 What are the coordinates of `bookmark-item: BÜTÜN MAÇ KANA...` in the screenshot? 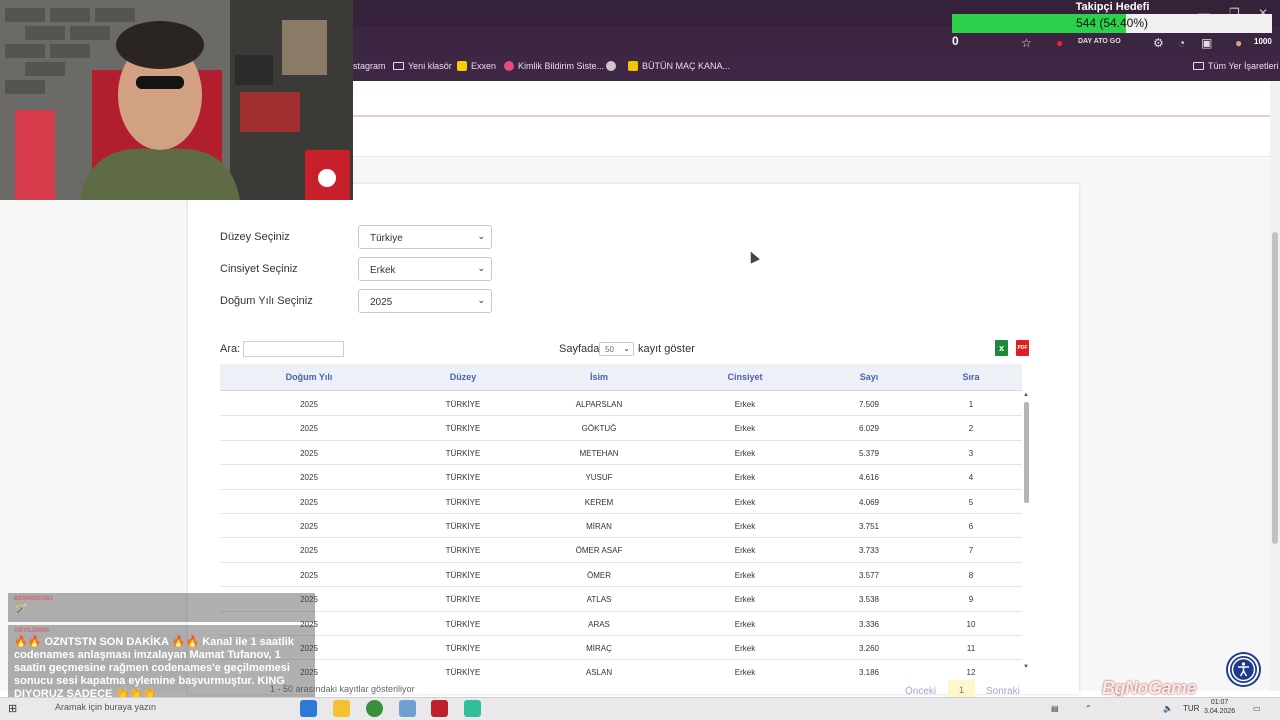 It's located at (679, 66).